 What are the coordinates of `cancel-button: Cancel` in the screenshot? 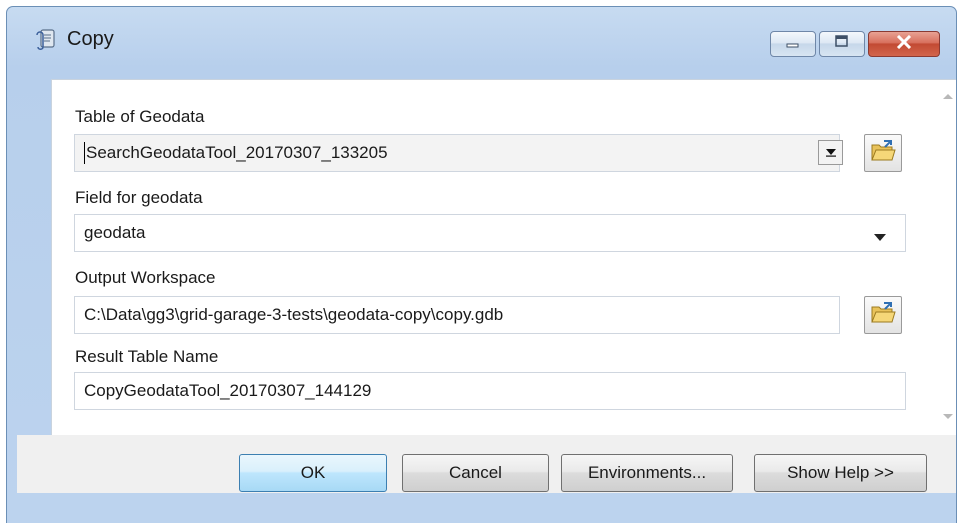 It's located at (475, 473).